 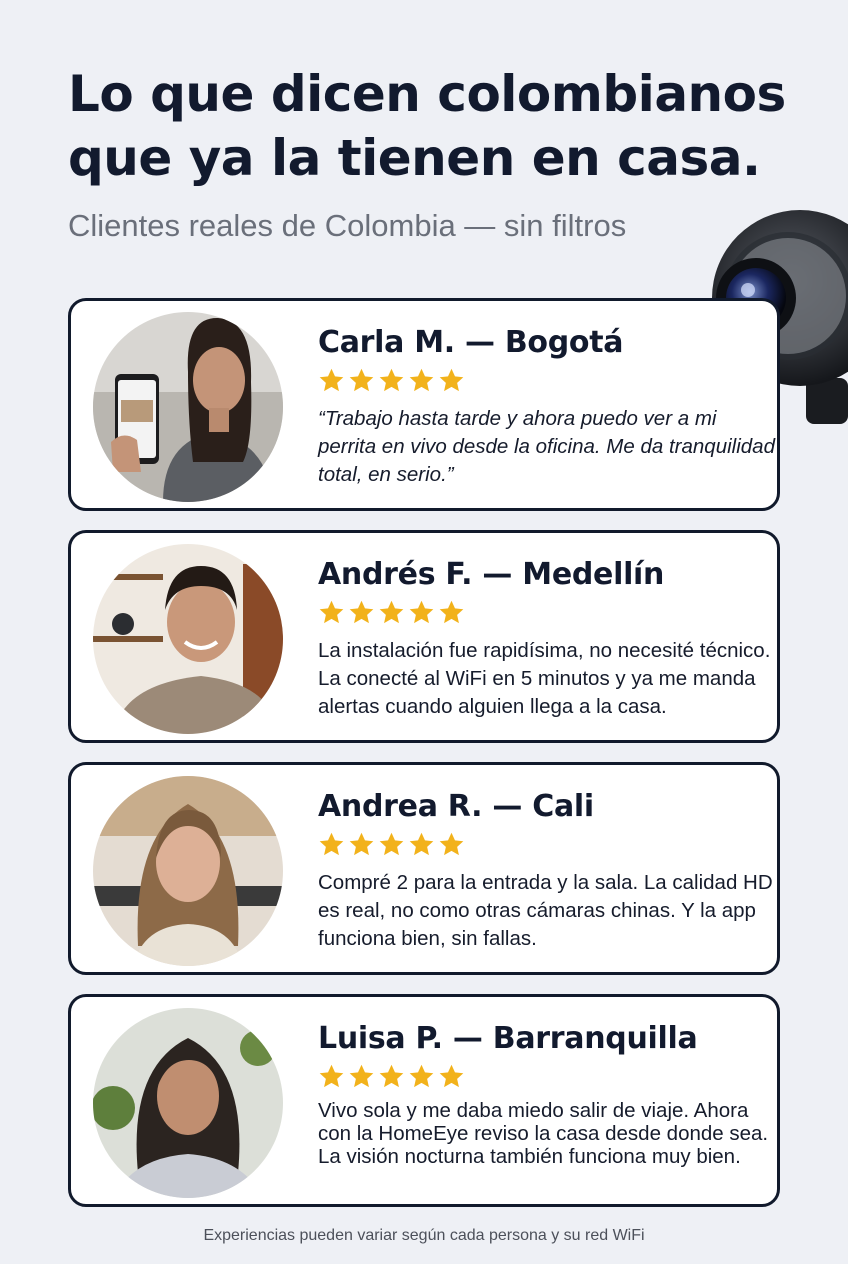 What do you see at coordinates (491, 574) in the screenshot?
I see `reviewer-name: Andrés F. — Medellín` at bounding box center [491, 574].